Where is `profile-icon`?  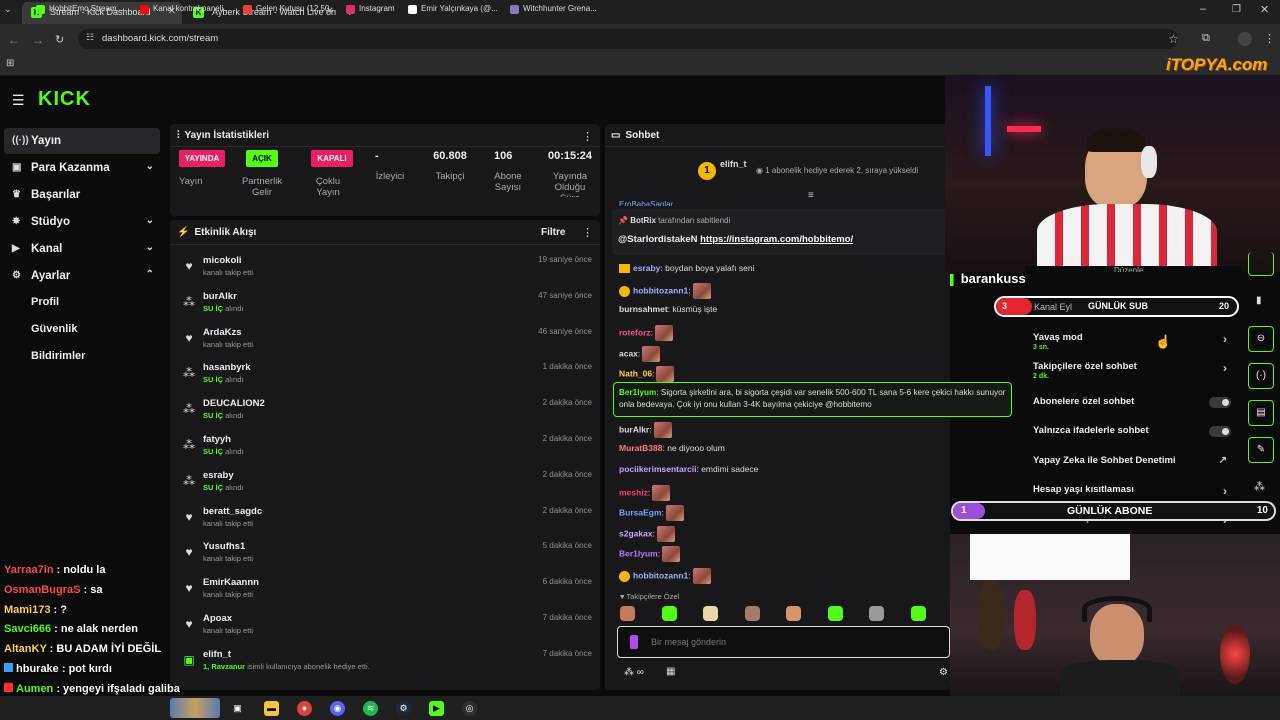
profile-icon is located at coordinates (1245, 39).